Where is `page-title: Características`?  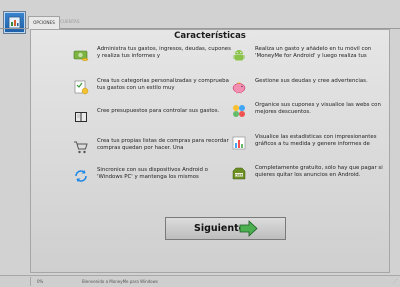
page-title: Características is located at coordinates (210, 36).